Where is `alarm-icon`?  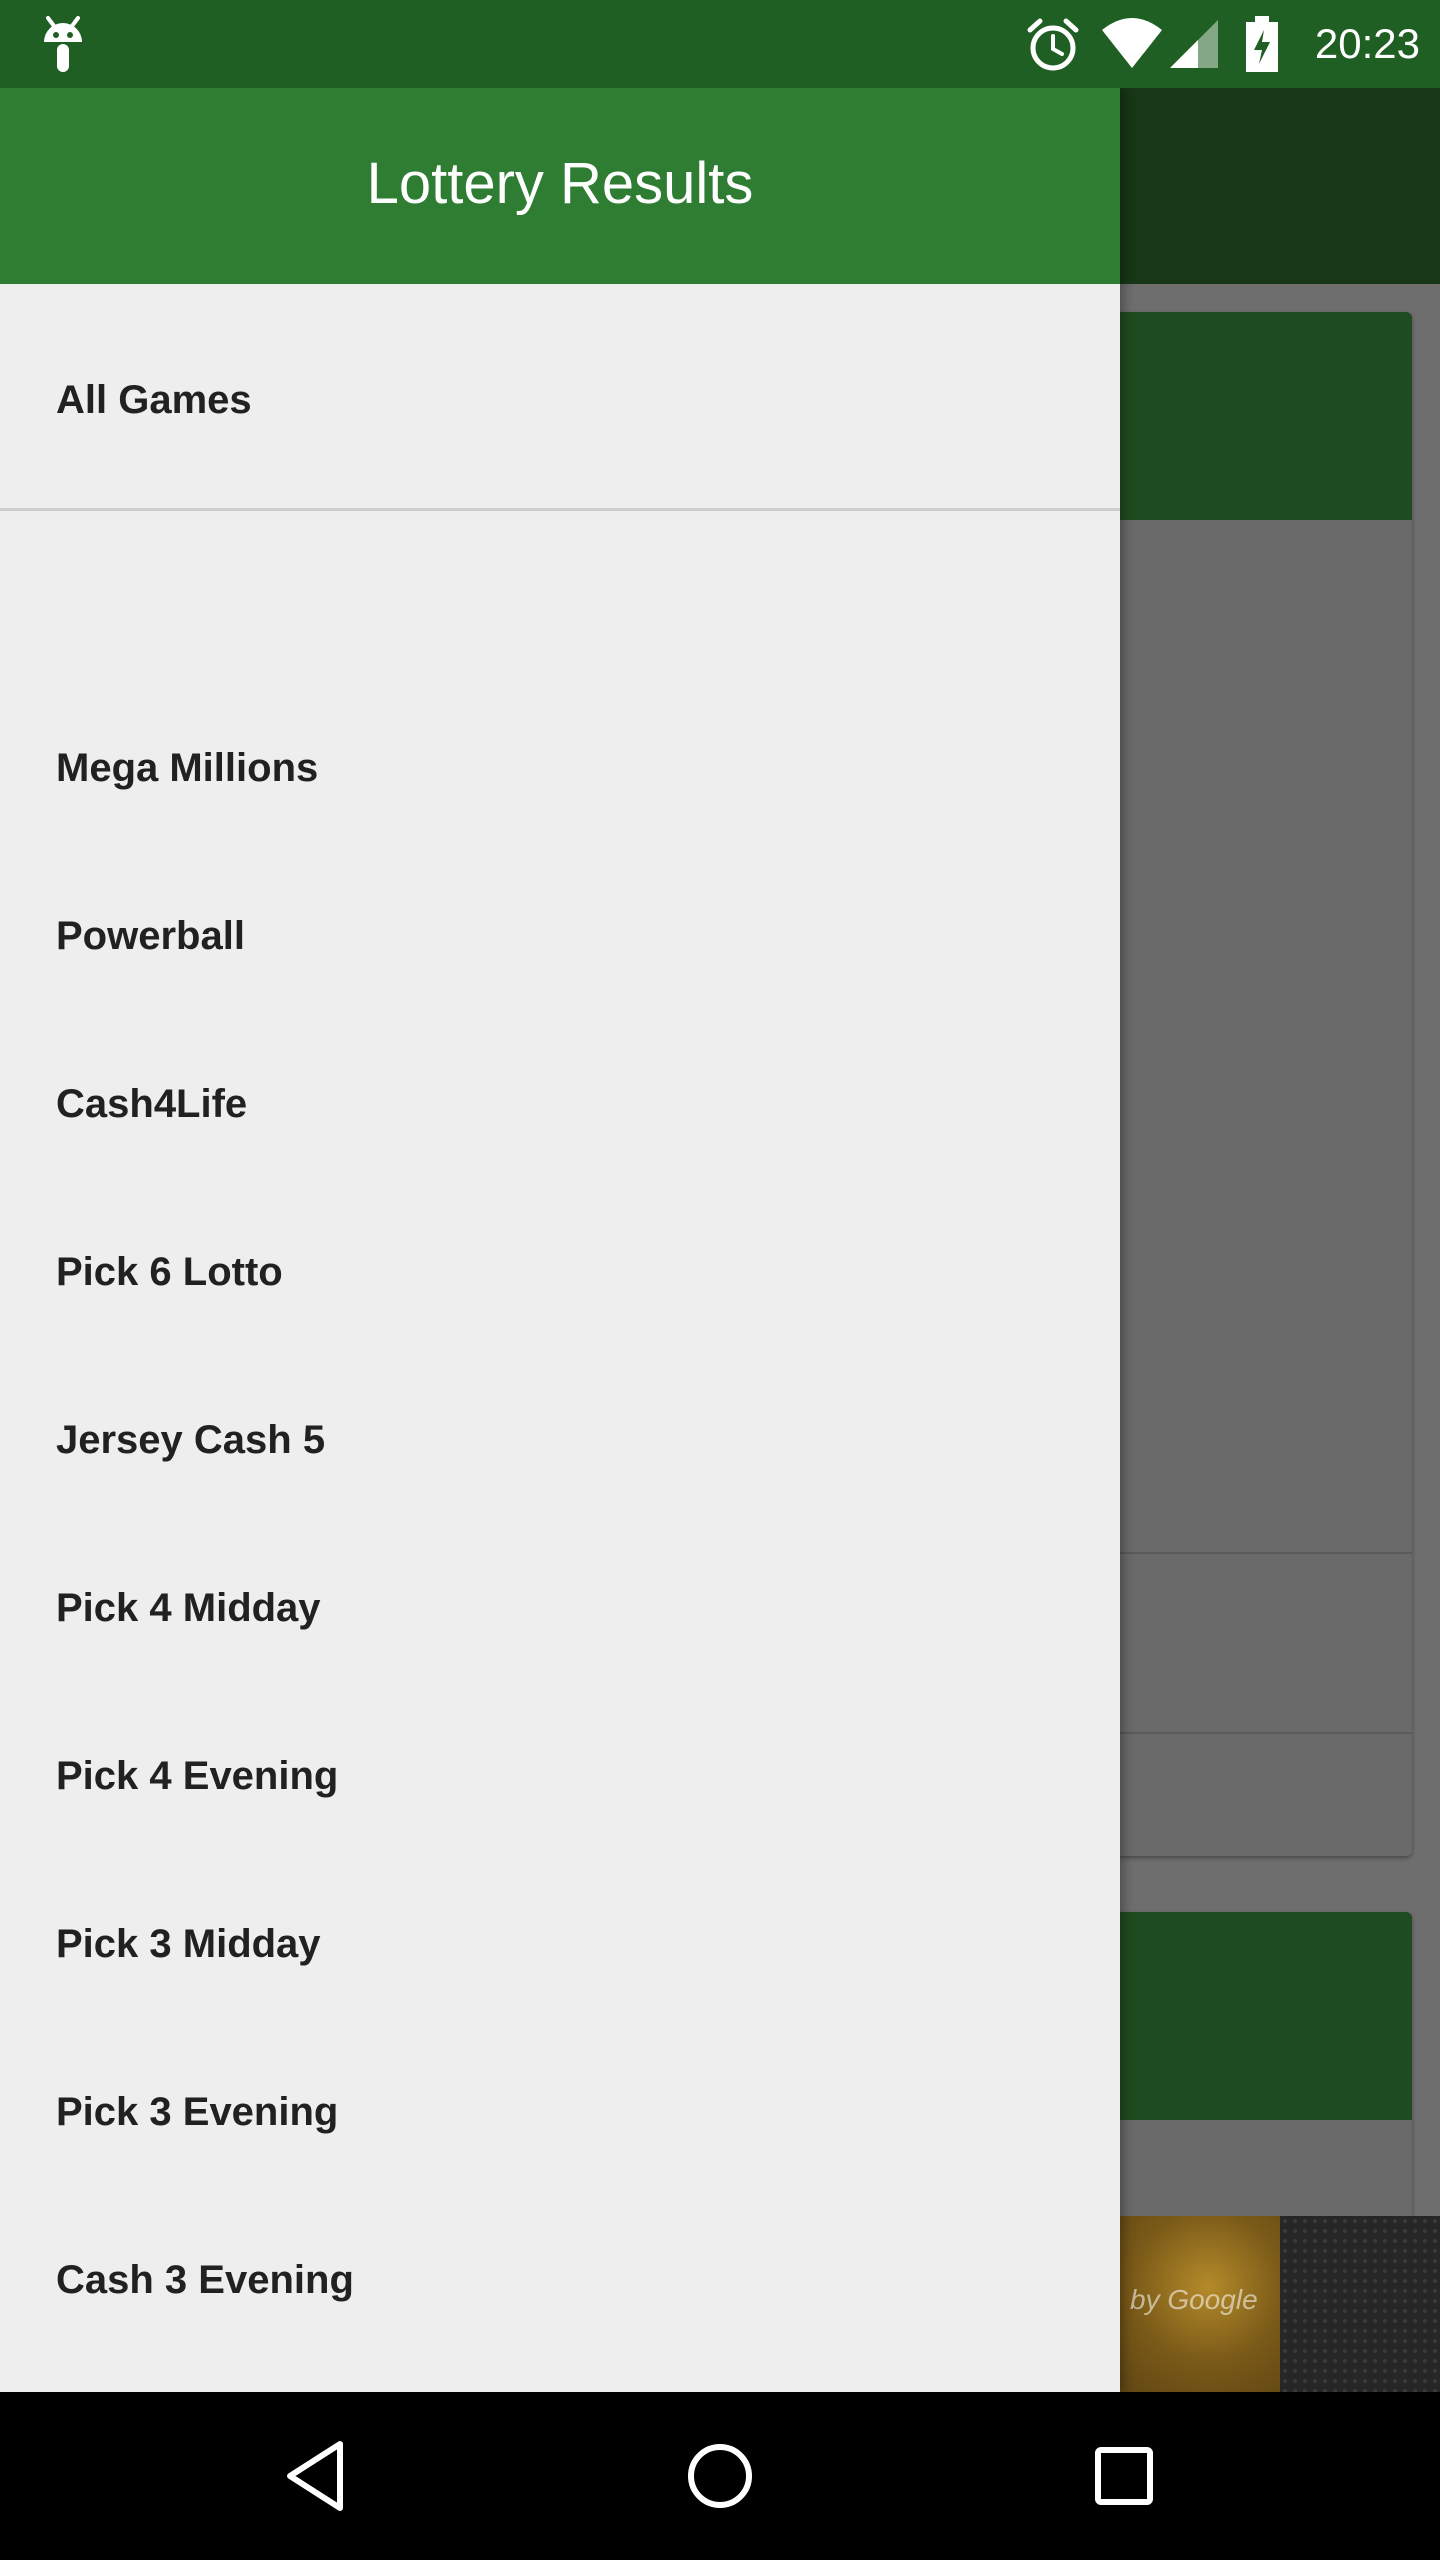
alarm-icon is located at coordinates (1053, 44).